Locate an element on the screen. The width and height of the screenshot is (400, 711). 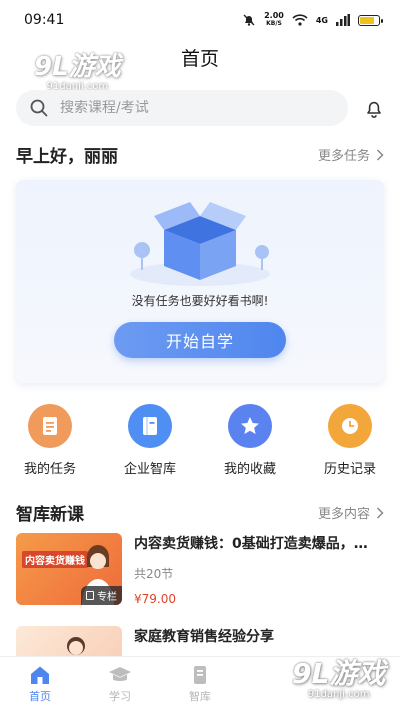
search-icon is located at coordinates (39, 108).